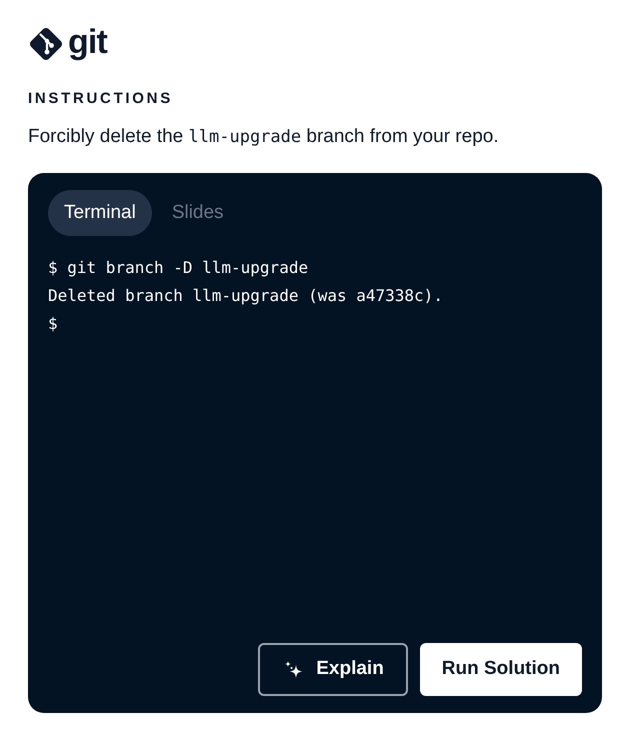 The image size is (631, 752). Describe the element at coordinates (501, 669) in the screenshot. I see `run-solution-button: Run Solution` at that location.